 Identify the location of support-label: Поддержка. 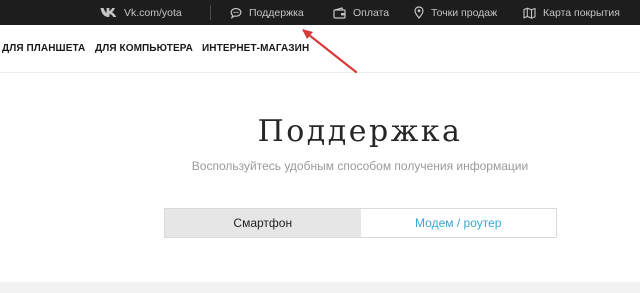
(276, 12).